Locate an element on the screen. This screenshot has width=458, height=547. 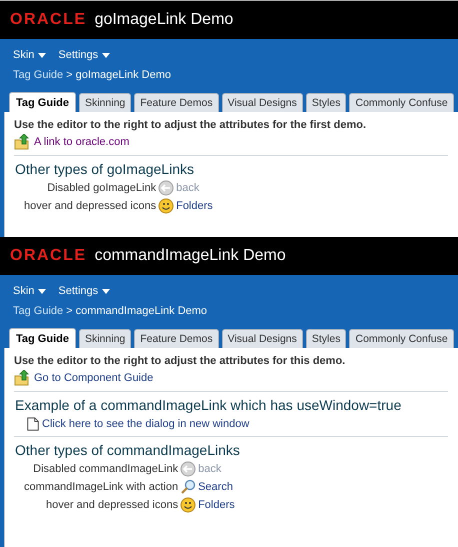
link: Search is located at coordinates (215, 487).